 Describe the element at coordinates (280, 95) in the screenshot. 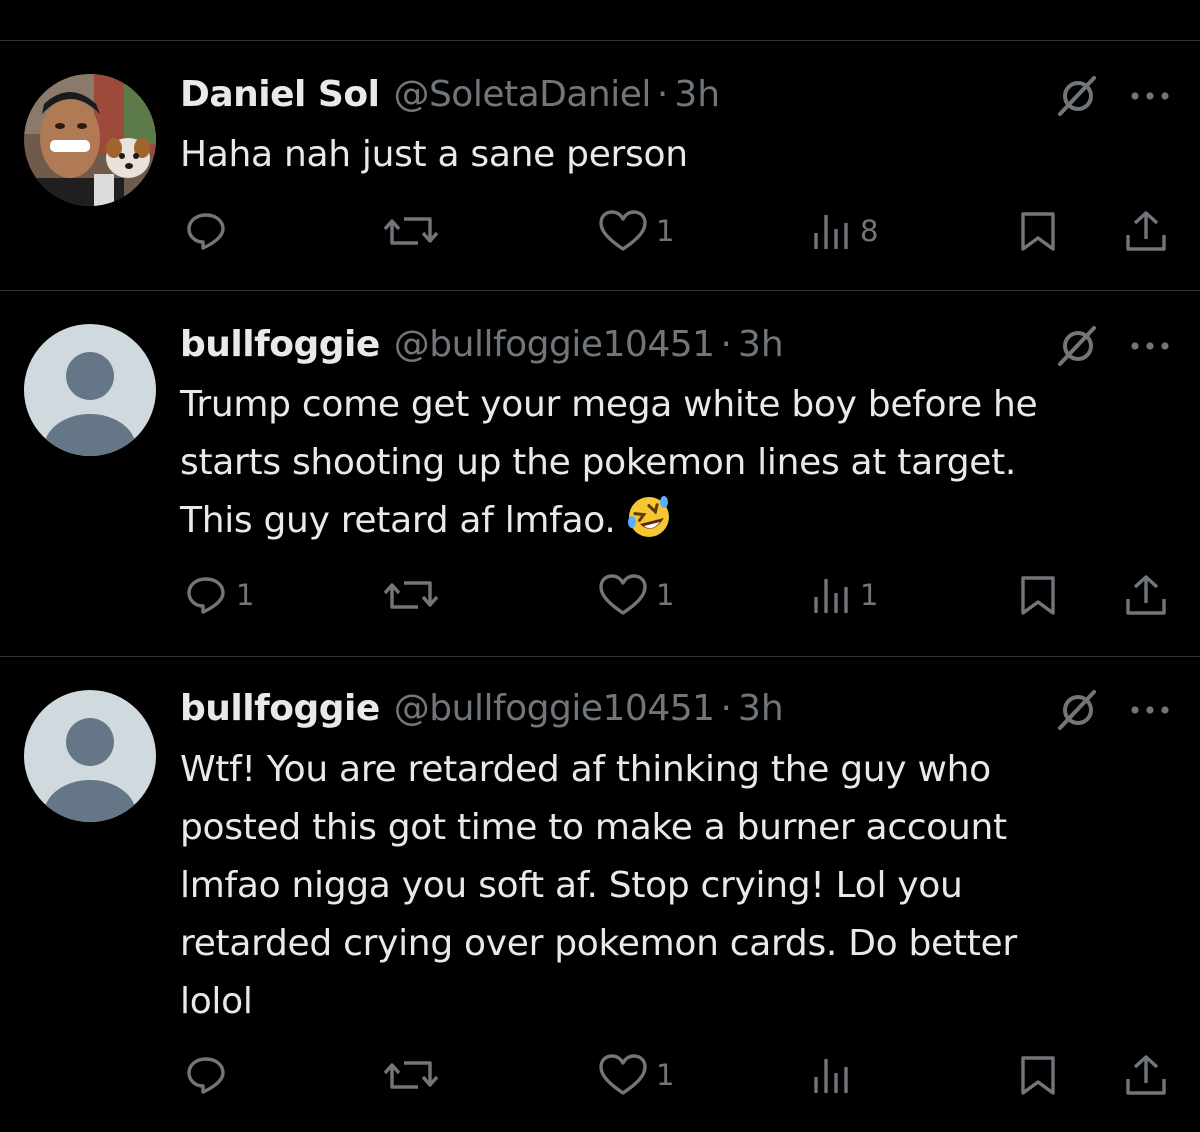

I see `display-name: Daniel Sol` at that location.